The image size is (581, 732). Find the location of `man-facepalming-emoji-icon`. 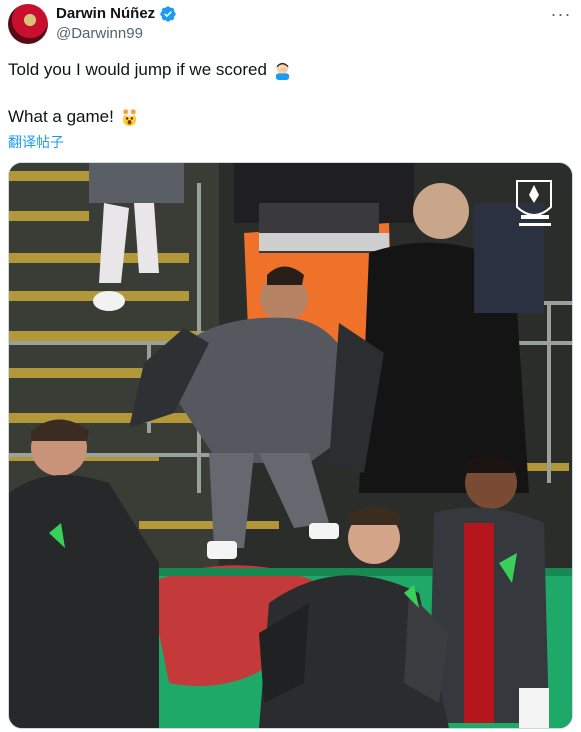

man-facepalming-emoji-icon is located at coordinates (282, 70).